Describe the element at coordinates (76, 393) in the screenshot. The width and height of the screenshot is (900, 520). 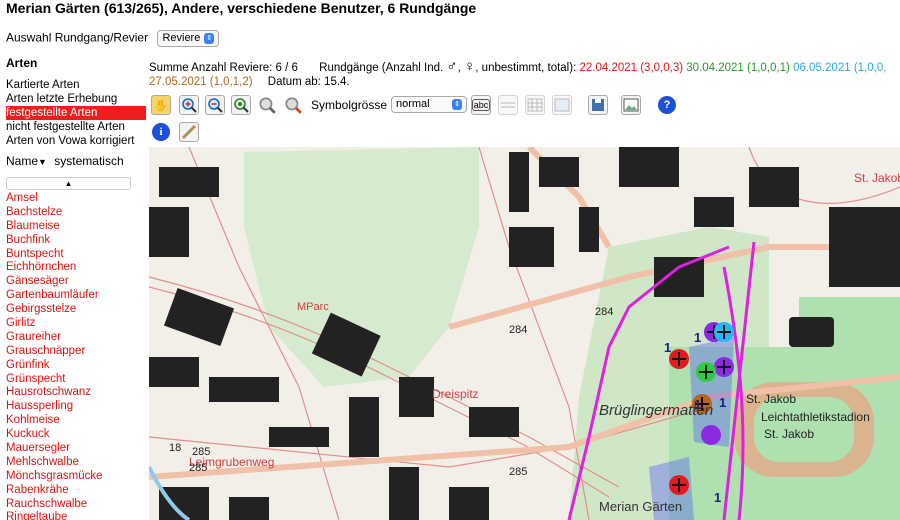
I see `species-item: Hausrotschwanz` at that location.